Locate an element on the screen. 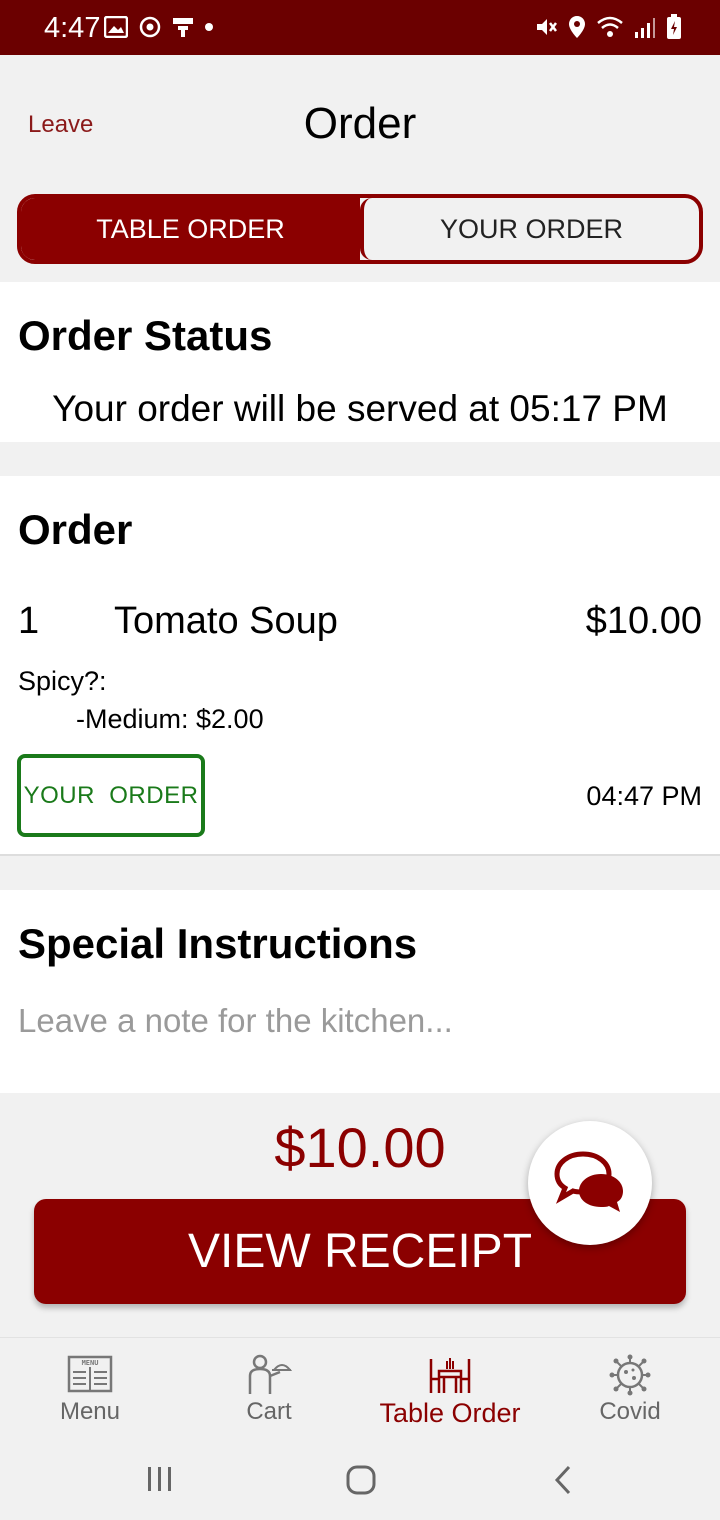 This screenshot has width=720, height=1520. nav-item-cart: Cart is located at coordinates (269, 1386).